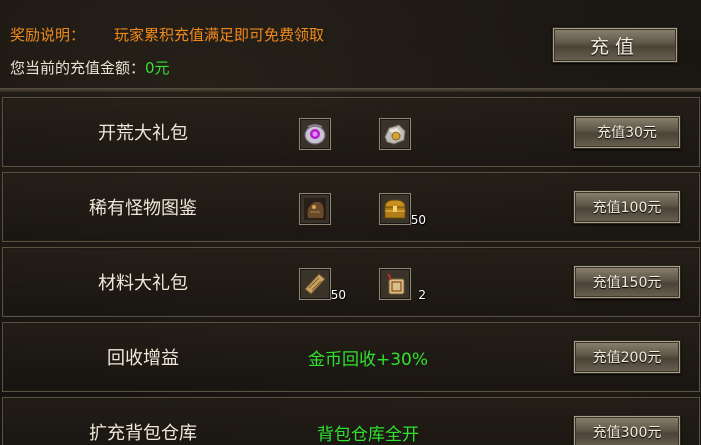 This screenshot has height=445, width=701. What do you see at coordinates (78, 68) in the screenshot?
I see `amount-label: 您当前的充值金额：` at bounding box center [78, 68].